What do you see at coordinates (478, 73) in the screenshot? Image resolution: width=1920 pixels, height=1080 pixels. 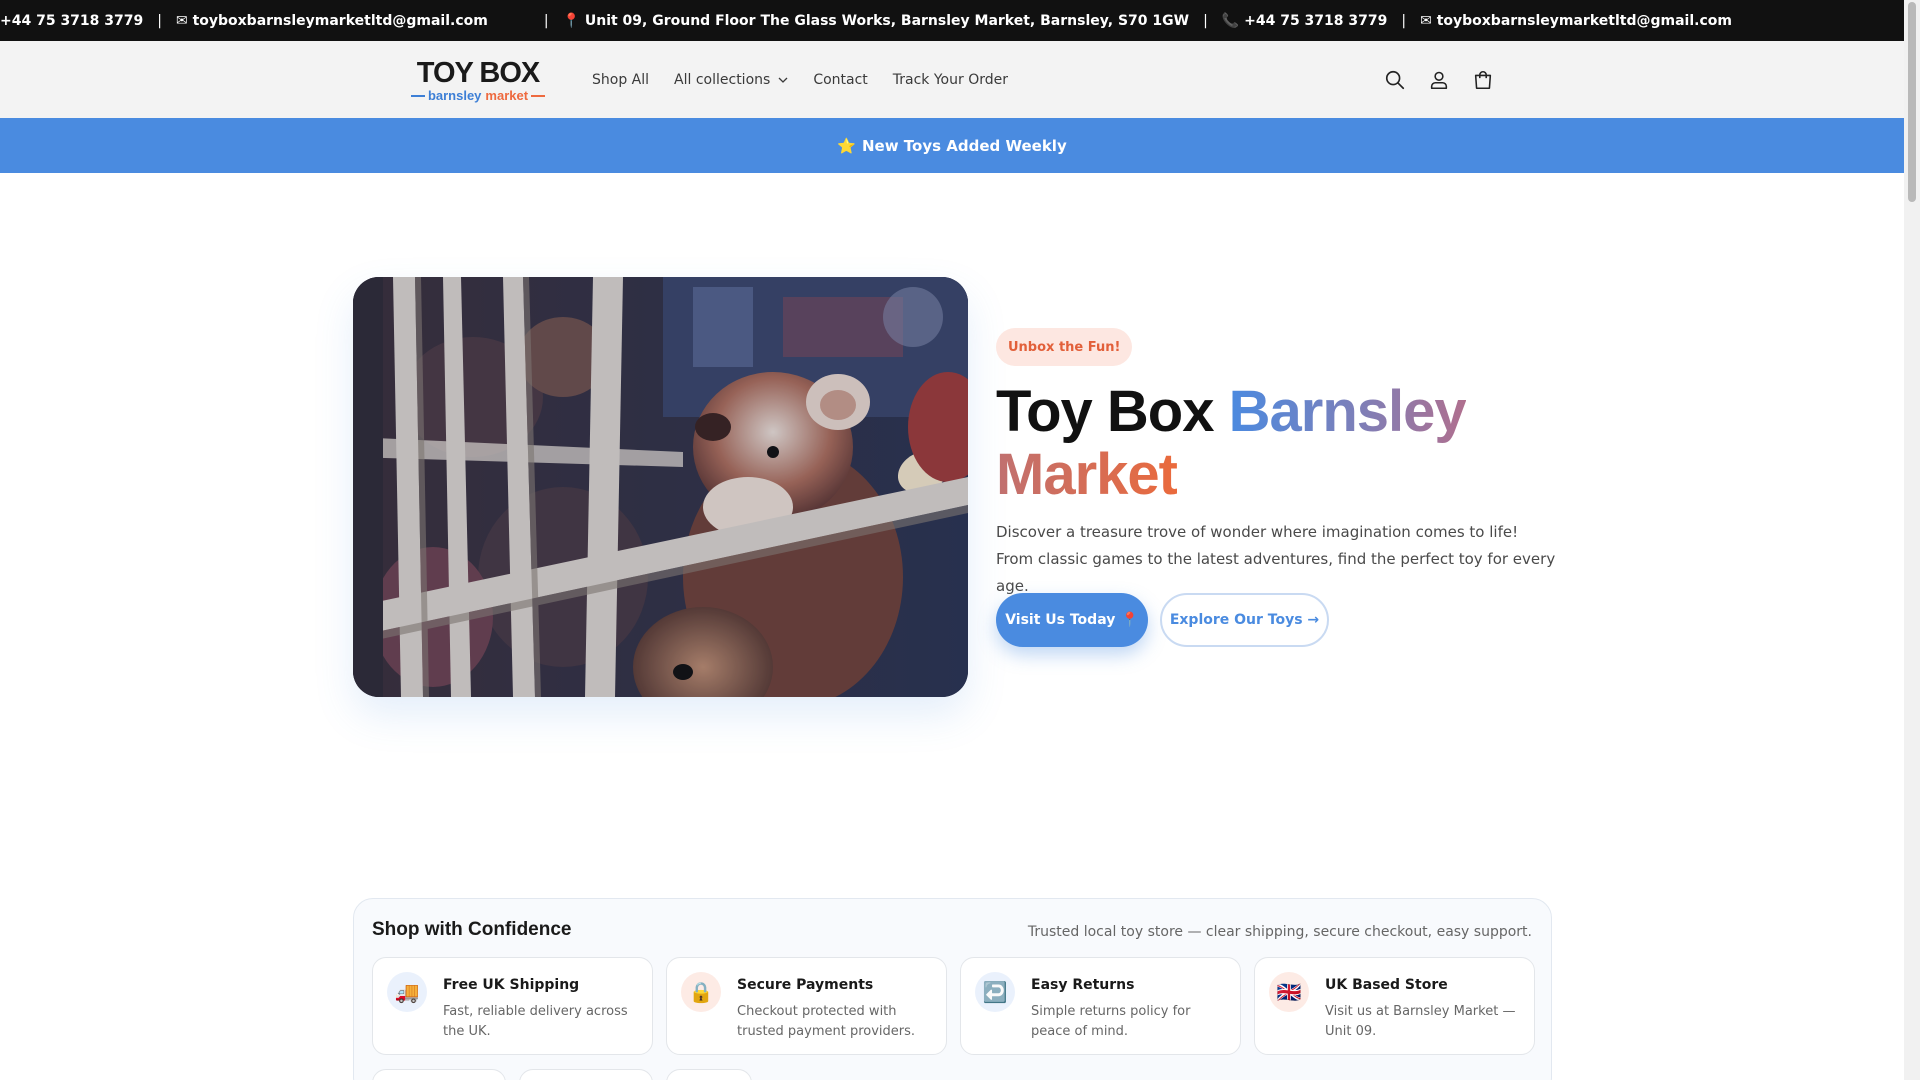 I see `logo-main-text: TOY BOX` at bounding box center [478, 73].